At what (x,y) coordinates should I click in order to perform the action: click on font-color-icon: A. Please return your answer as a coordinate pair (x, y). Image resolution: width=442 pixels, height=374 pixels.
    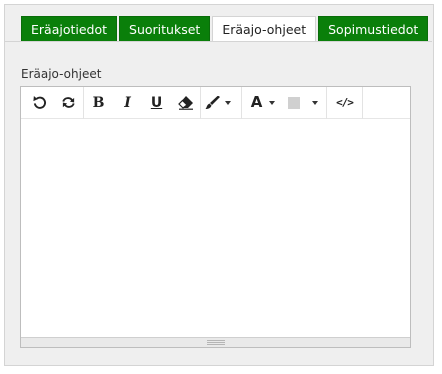
    Looking at the image, I should click on (256, 102).